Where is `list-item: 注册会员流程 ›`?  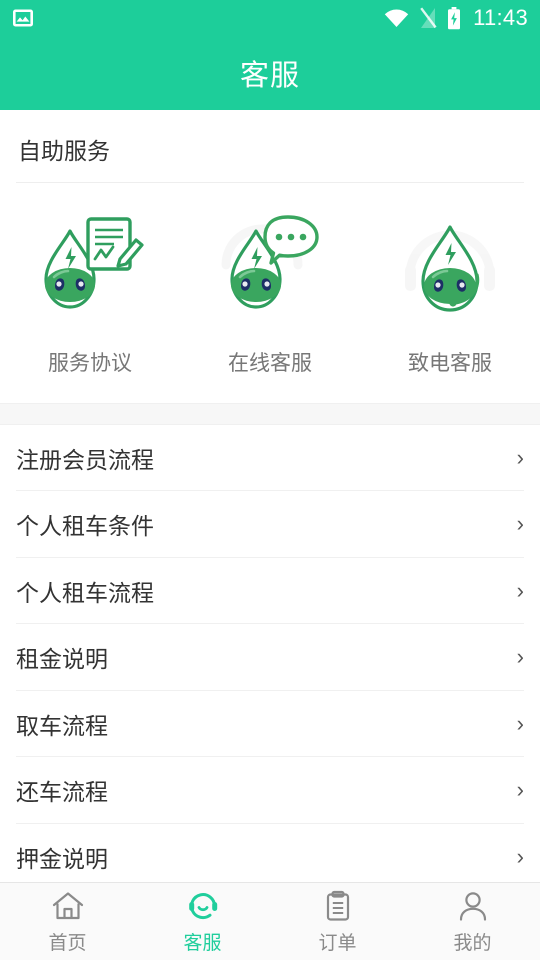 list-item: 注册会员流程 › is located at coordinates (270, 458).